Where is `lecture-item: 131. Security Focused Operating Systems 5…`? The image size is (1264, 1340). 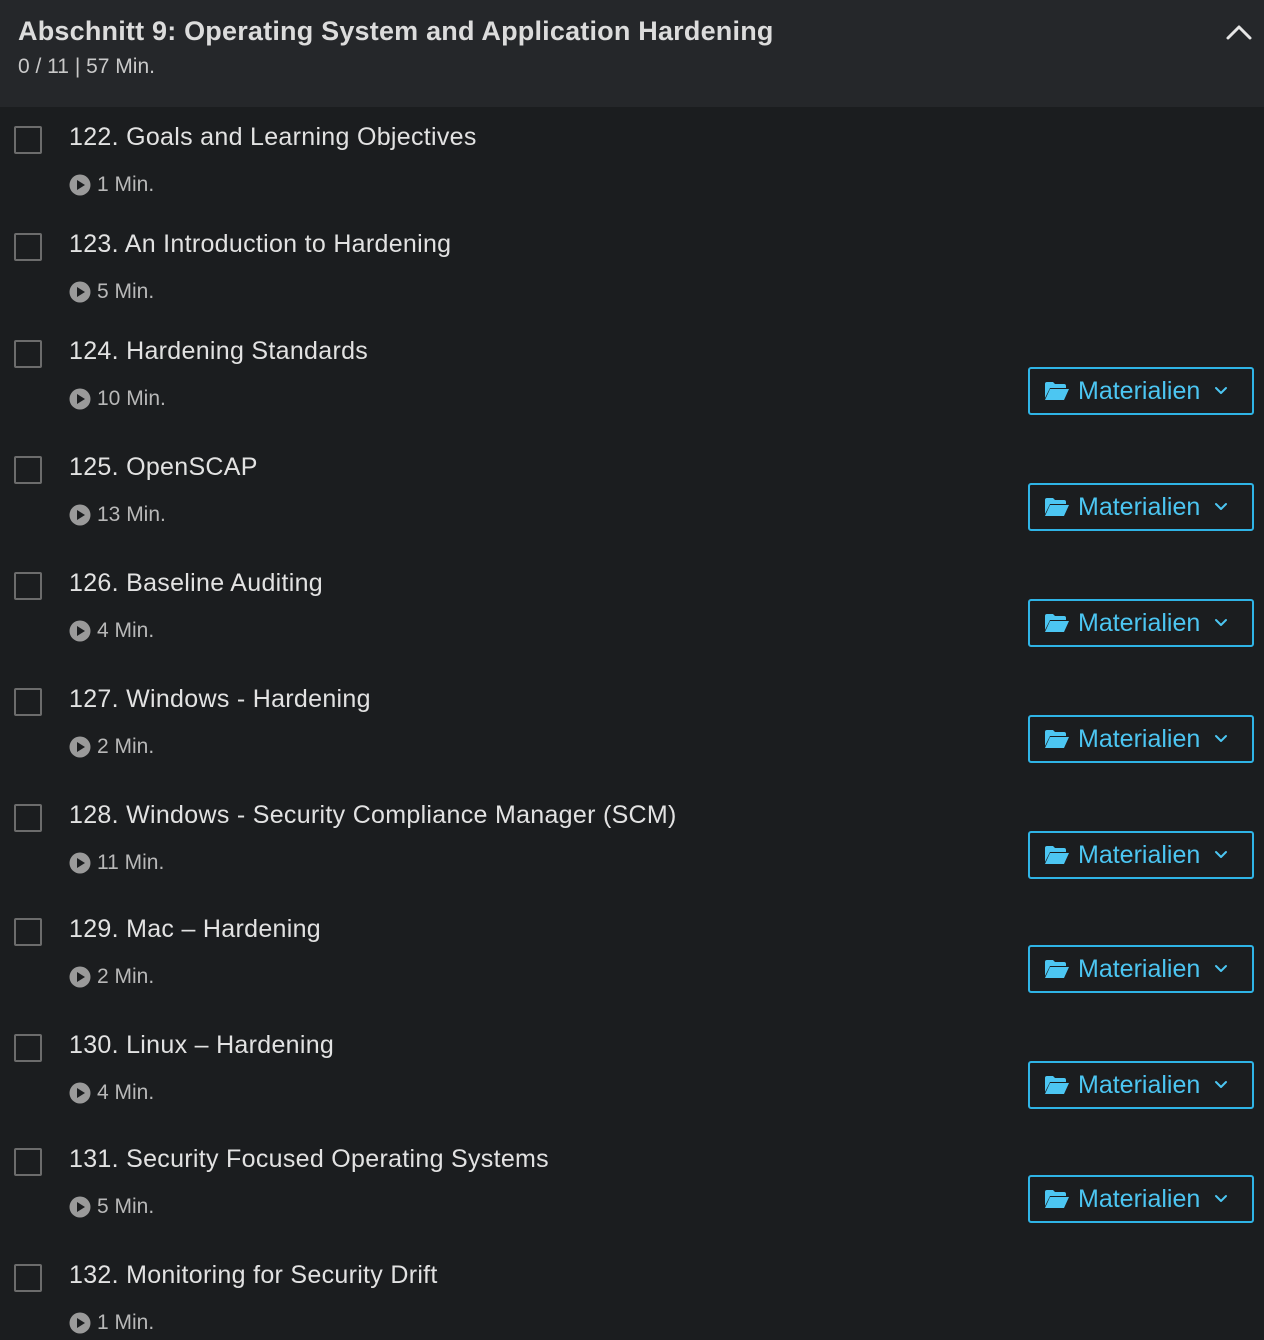
lecture-item: 131. Security Focused Operating Systems 5… is located at coordinates (632, 1187).